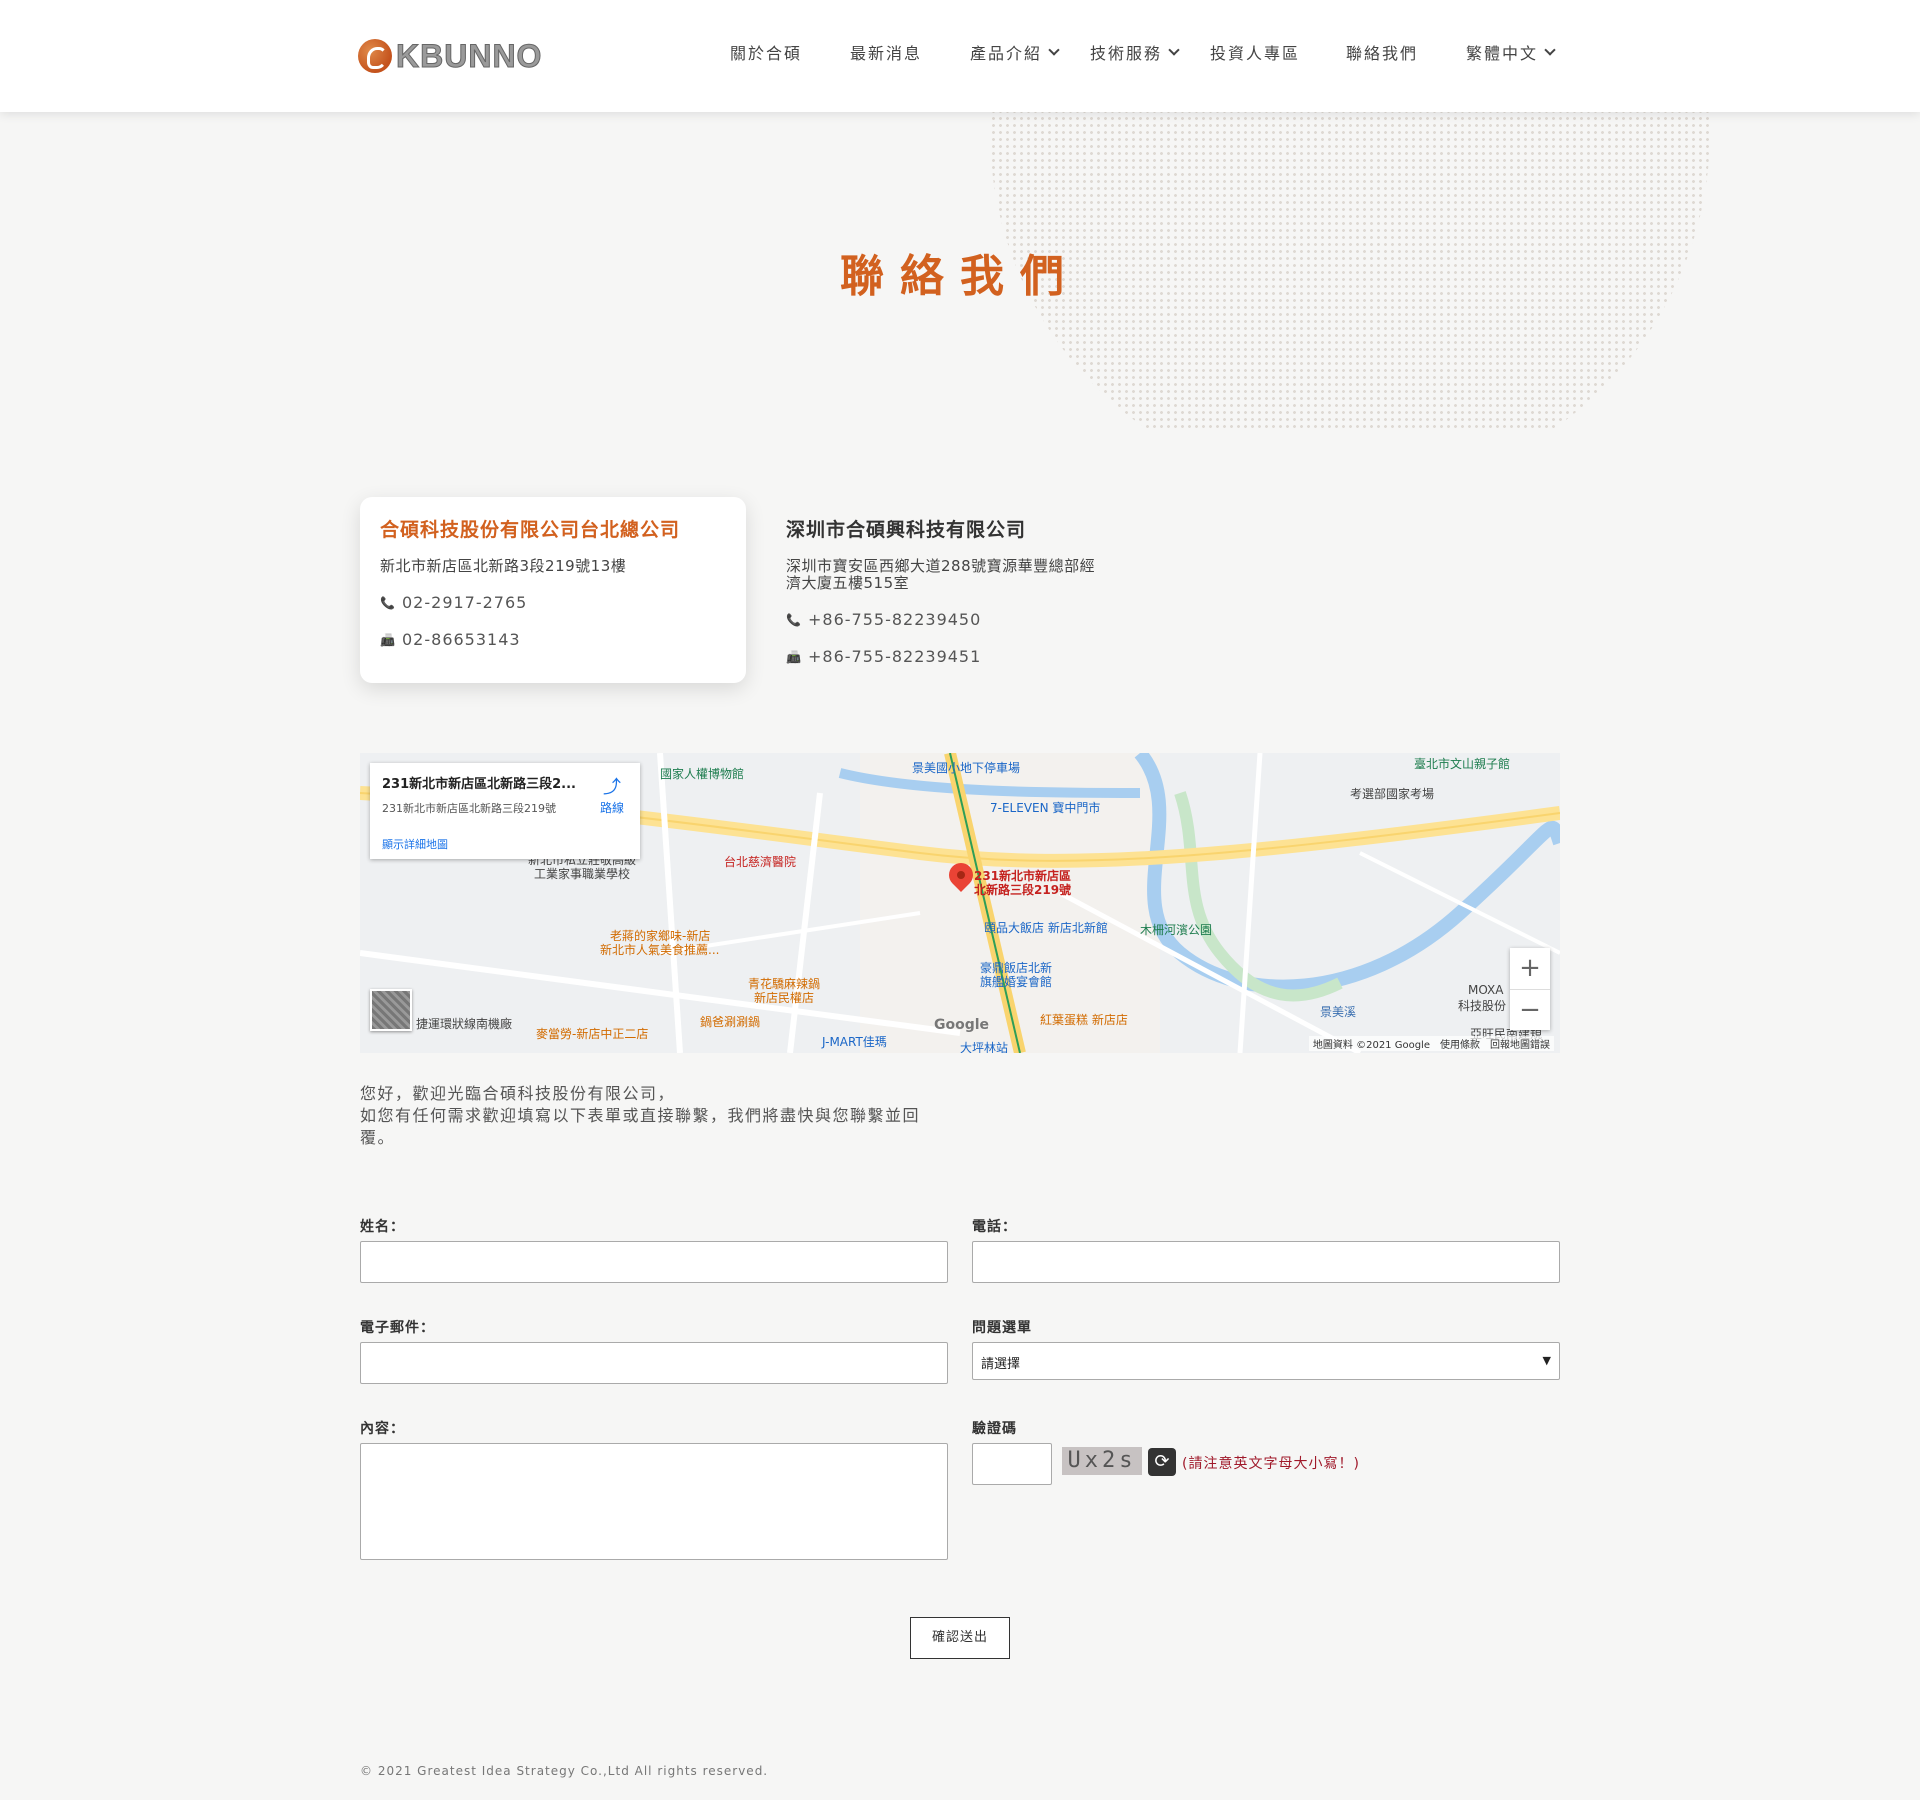  Describe the element at coordinates (854, 1041) in the screenshot. I see `map-place-label: J-MART佳瑪` at that location.